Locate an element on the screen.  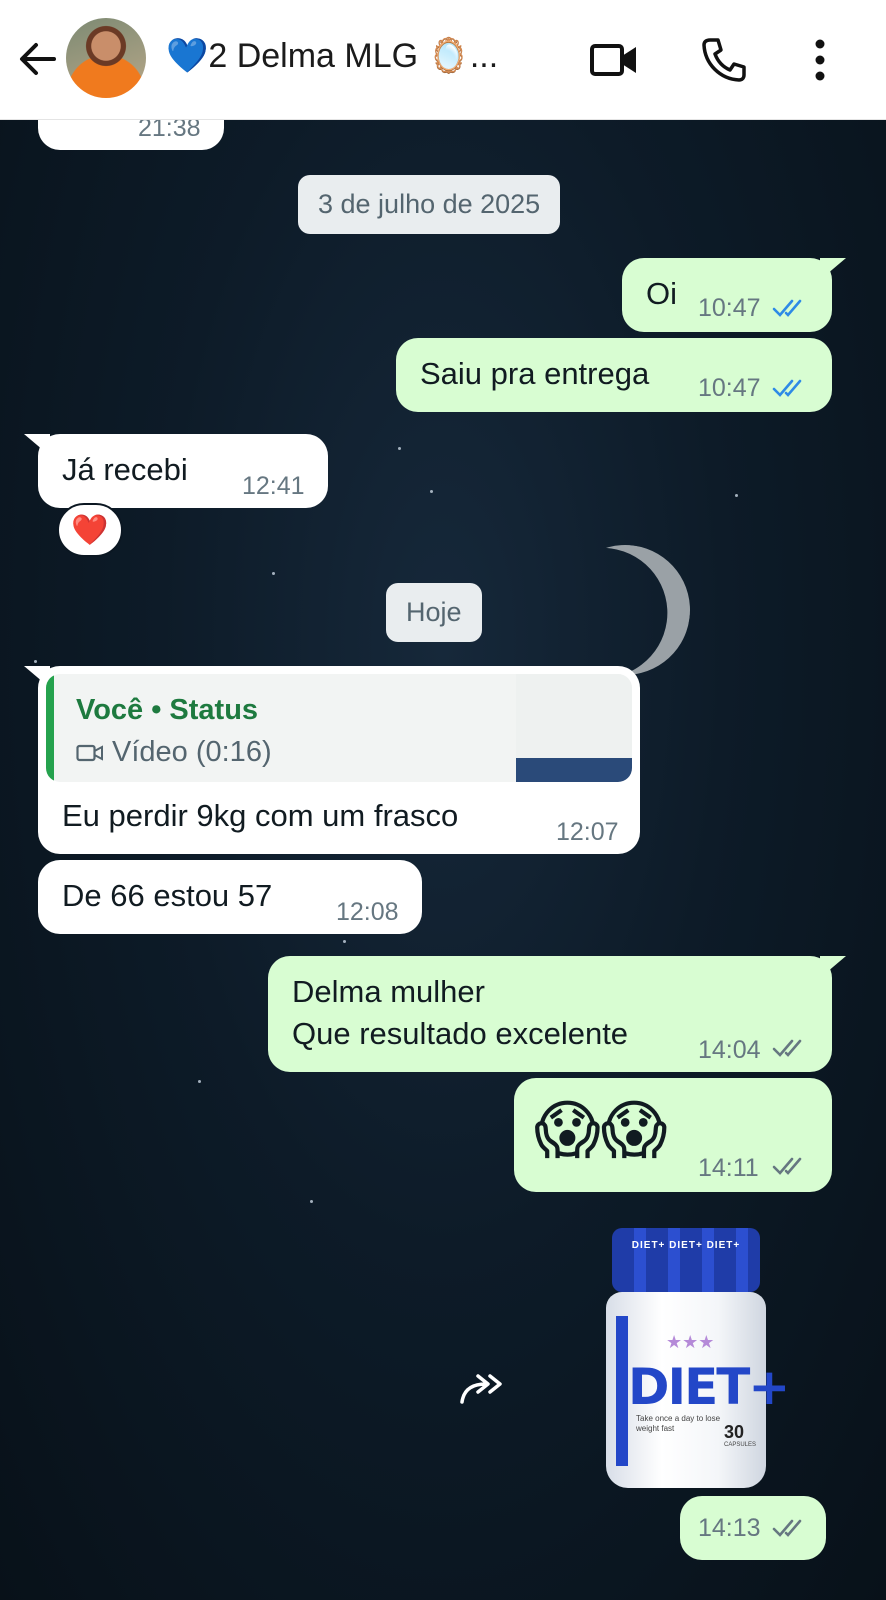
quote-subtitle: Vídeo (0:16) is located at coordinates (174, 752).